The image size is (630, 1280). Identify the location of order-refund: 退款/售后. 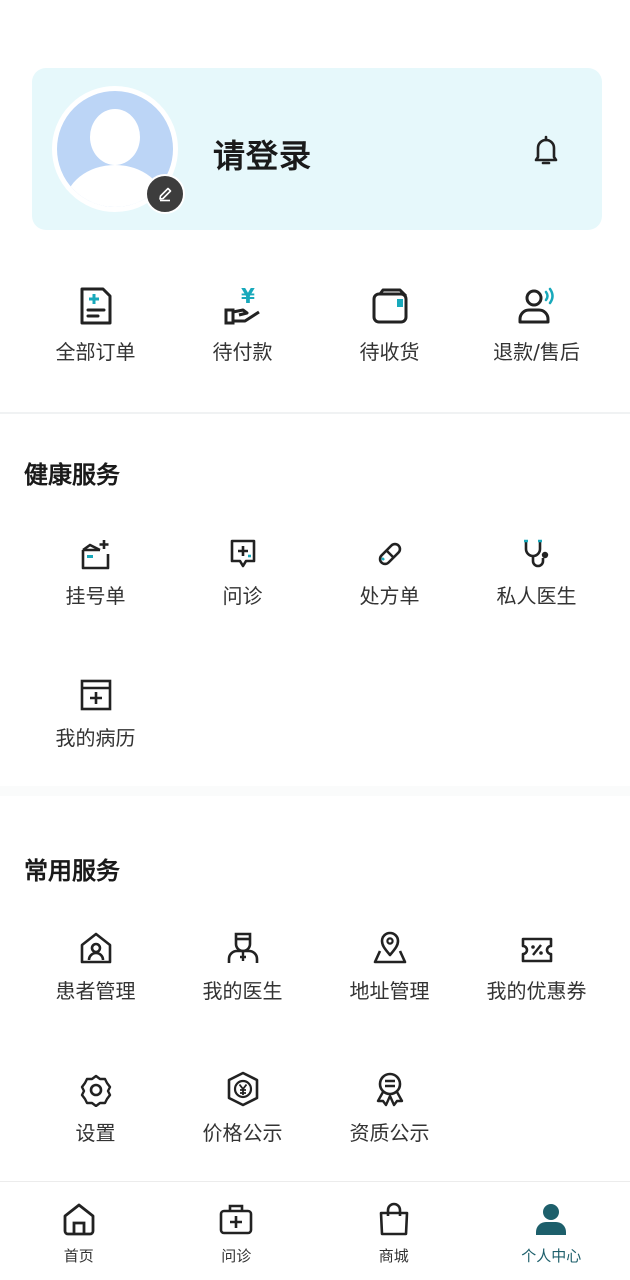
(536, 331).